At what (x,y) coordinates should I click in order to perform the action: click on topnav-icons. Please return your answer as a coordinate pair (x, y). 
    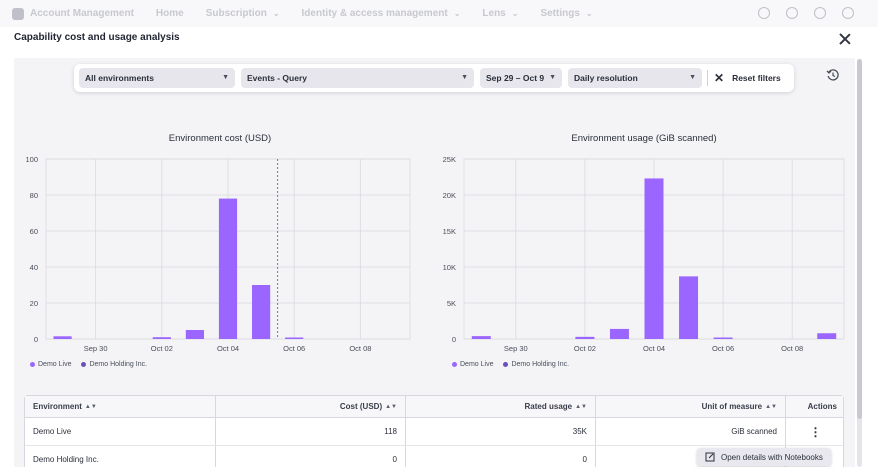
    Looking at the image, I should click on (806, 13).